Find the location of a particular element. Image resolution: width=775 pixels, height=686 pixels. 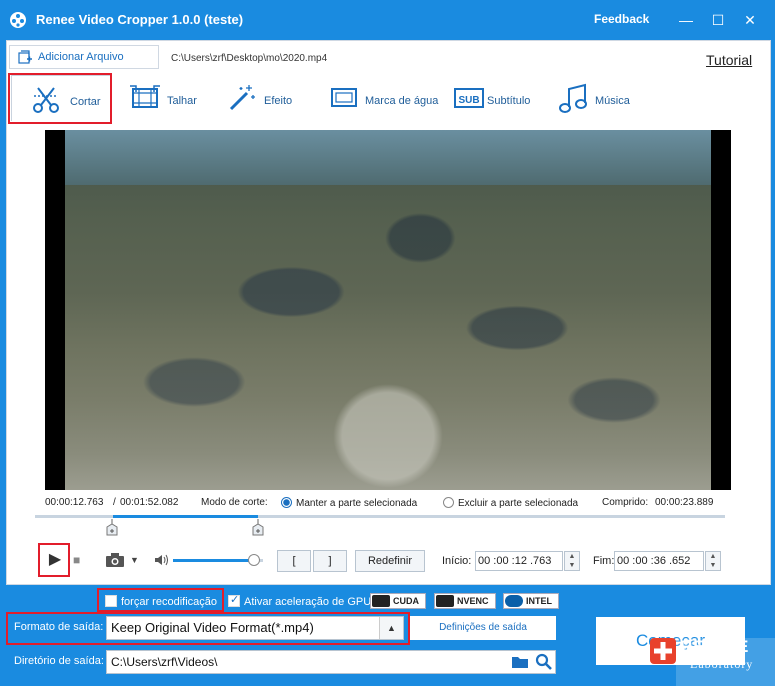

force-reencode-checkbox is located at coordinates (111, 601).